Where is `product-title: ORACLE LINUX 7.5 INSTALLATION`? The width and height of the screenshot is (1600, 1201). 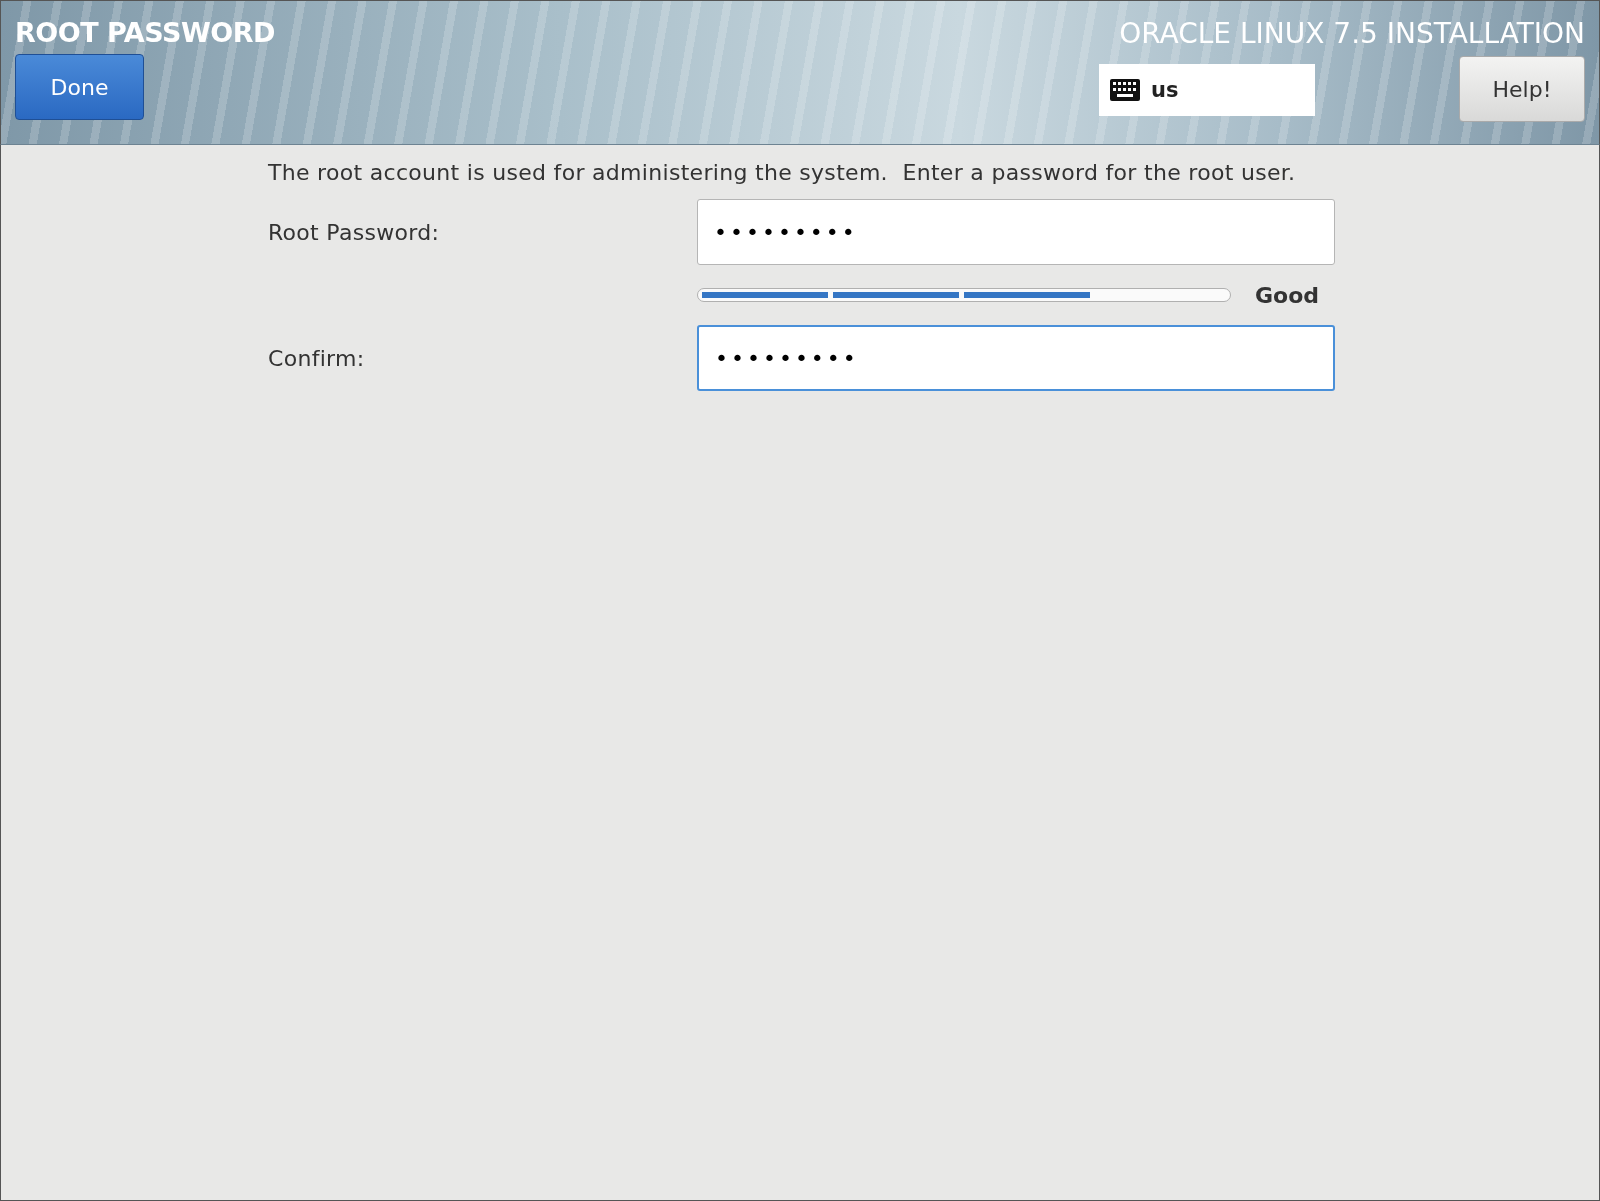 product-title: ORACLE LINUX 7.5 INSTALLATION is located at coordinates (1352, 33).